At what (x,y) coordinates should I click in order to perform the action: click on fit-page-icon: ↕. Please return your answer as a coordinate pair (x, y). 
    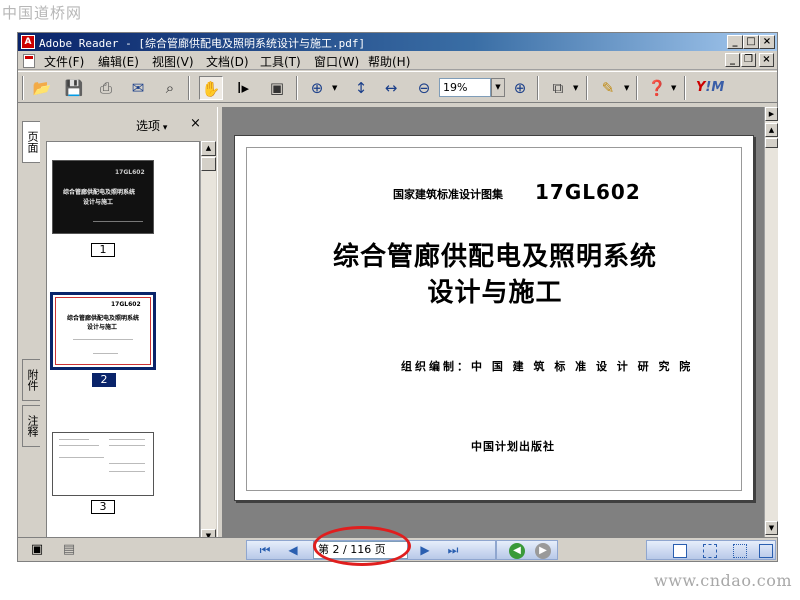
    Looking at the image, I should click on (361, 88).